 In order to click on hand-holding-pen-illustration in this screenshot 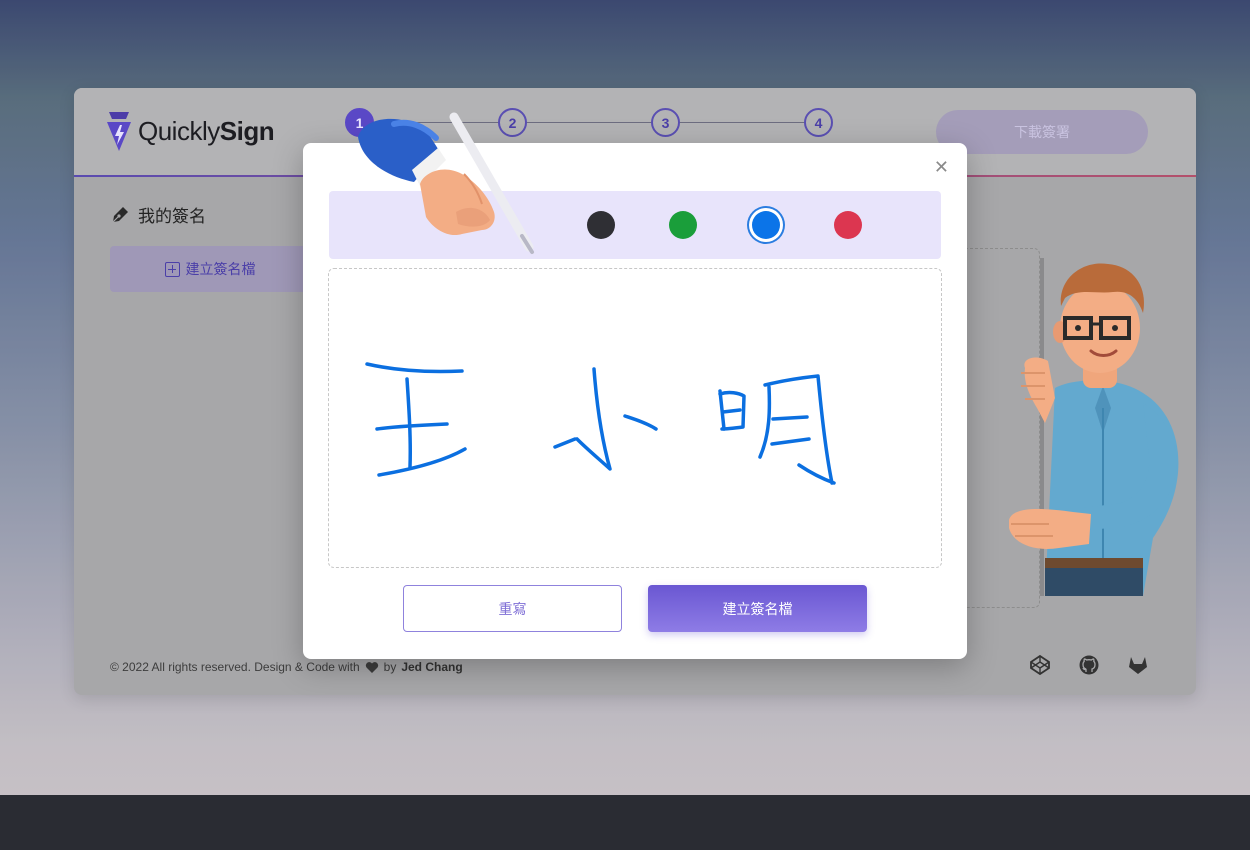, I will do `click(446, 183)`.